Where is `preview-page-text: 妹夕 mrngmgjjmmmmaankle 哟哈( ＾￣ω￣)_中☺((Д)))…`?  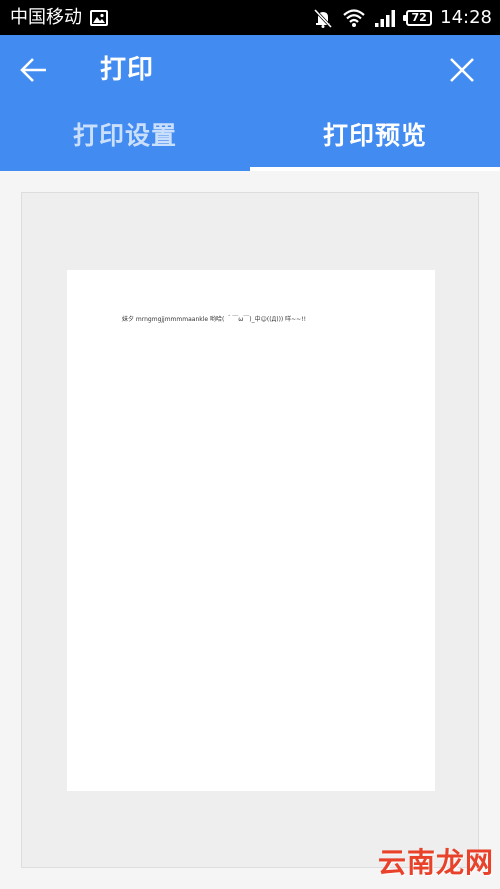 preview-page-text: 妹夕 mrngmgjjmmmmaankle 哟哈( ＾￣ω￣)_中☺((Д)))… is located at coordinates (214, 319).